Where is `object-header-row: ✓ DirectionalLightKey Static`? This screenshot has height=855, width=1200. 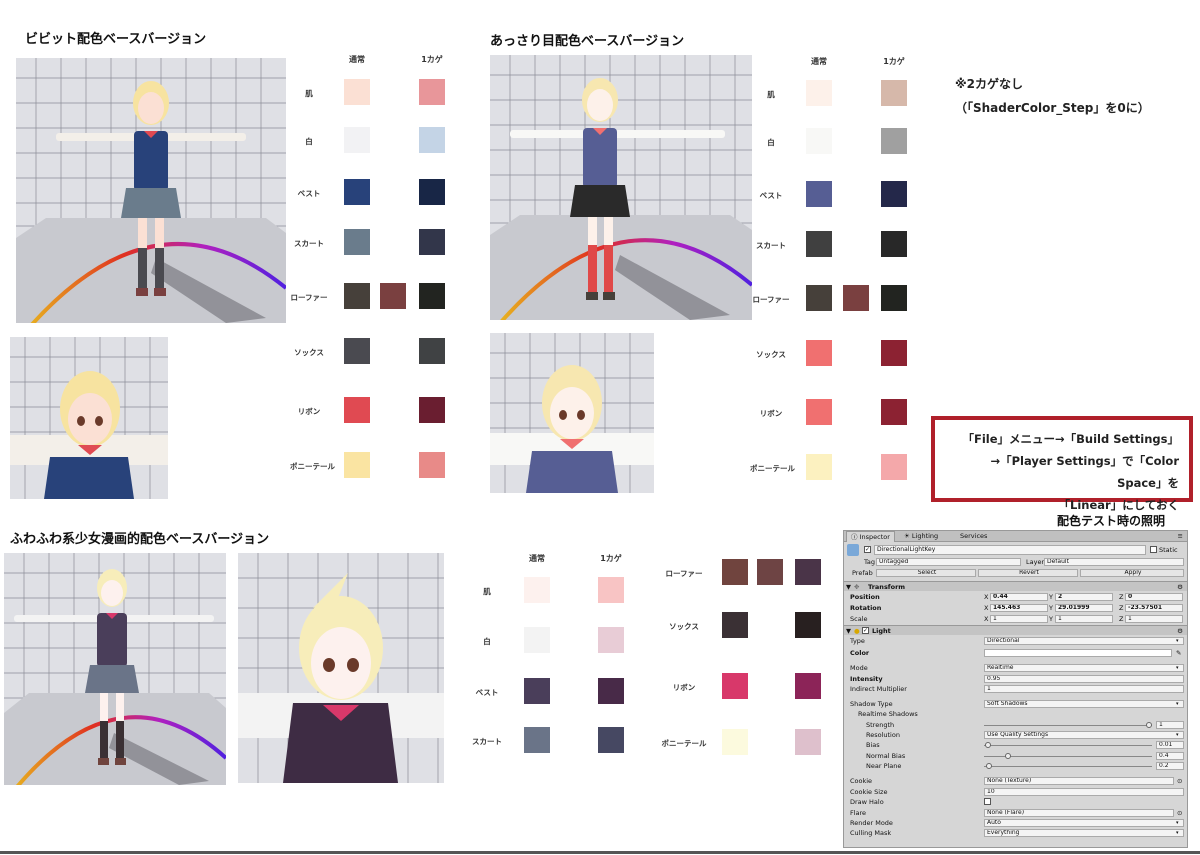 object-header-row: ✓ DirectionalLightKey Static is located at coordinates (1015, 550).